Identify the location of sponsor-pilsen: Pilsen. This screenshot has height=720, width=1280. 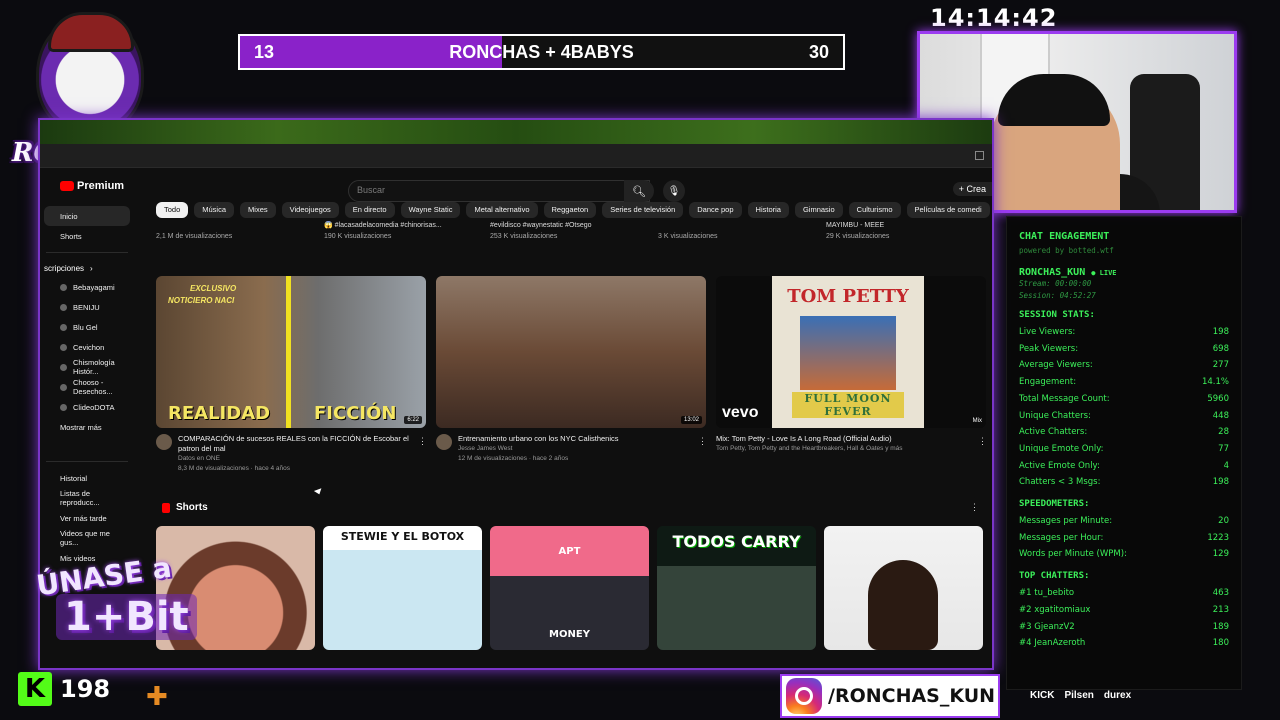
(1079, 695).